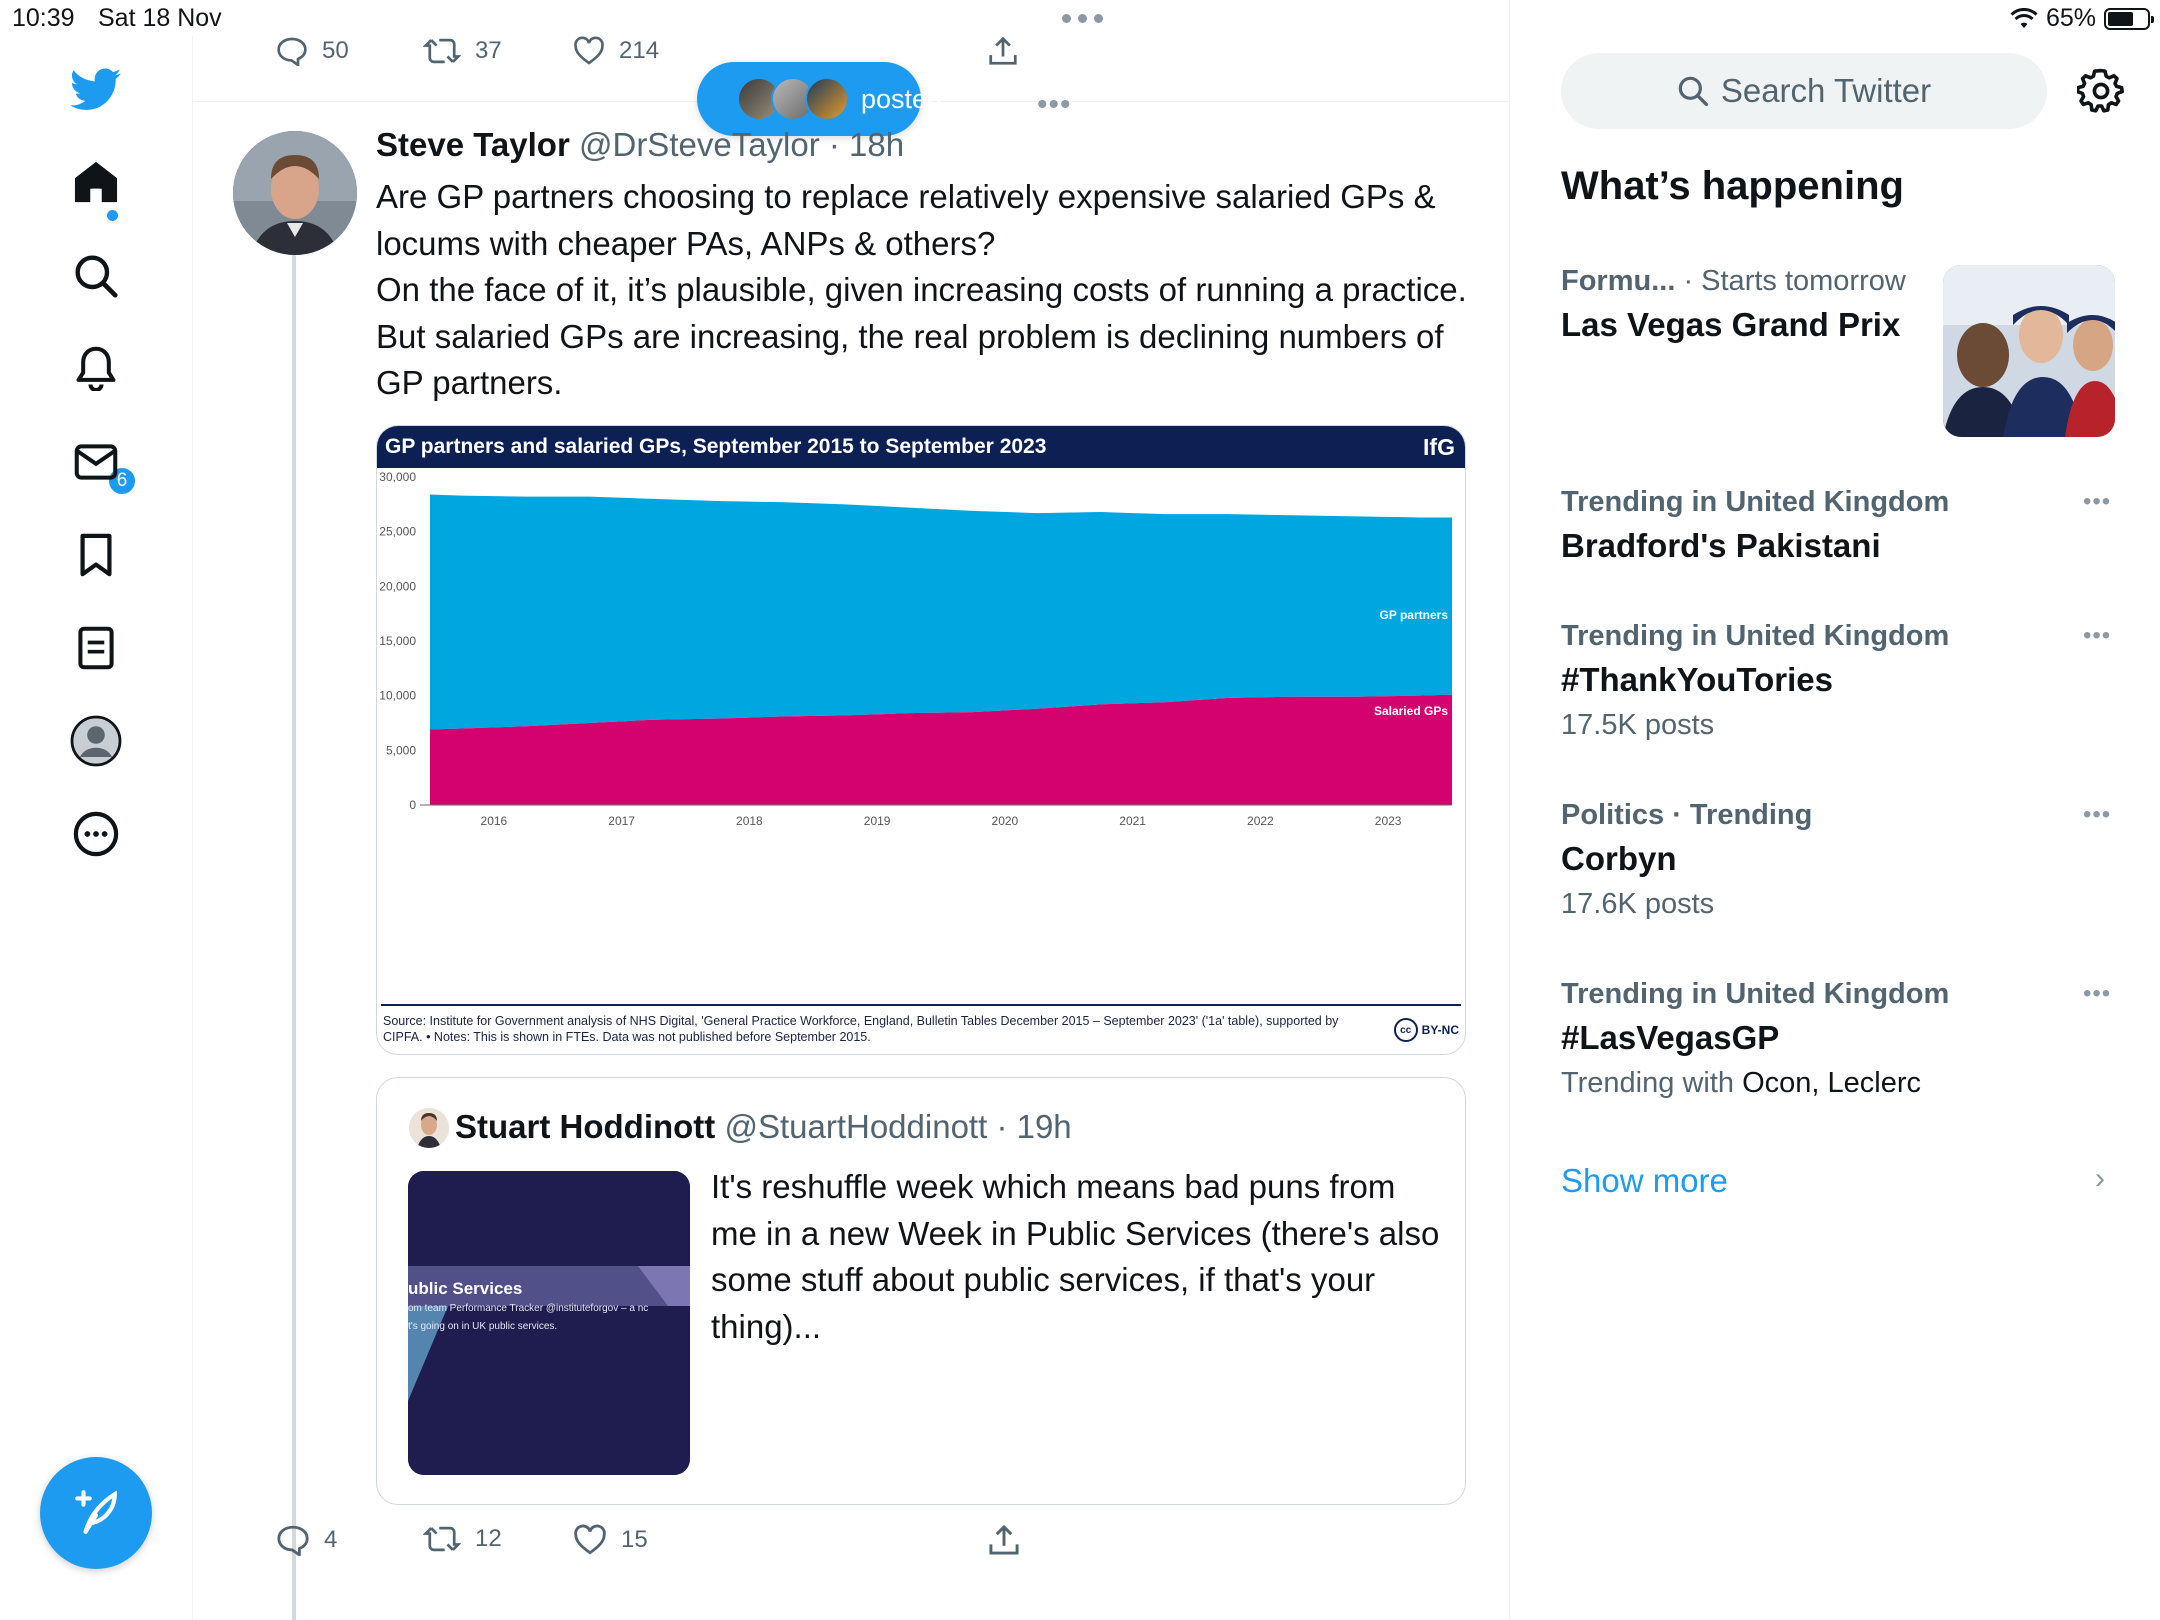 The image size is (2160, 1620). Describe the element at coordinates (1414, 615) in the screenshot. I see `series-label-gp-partners: GP partners` at that location.